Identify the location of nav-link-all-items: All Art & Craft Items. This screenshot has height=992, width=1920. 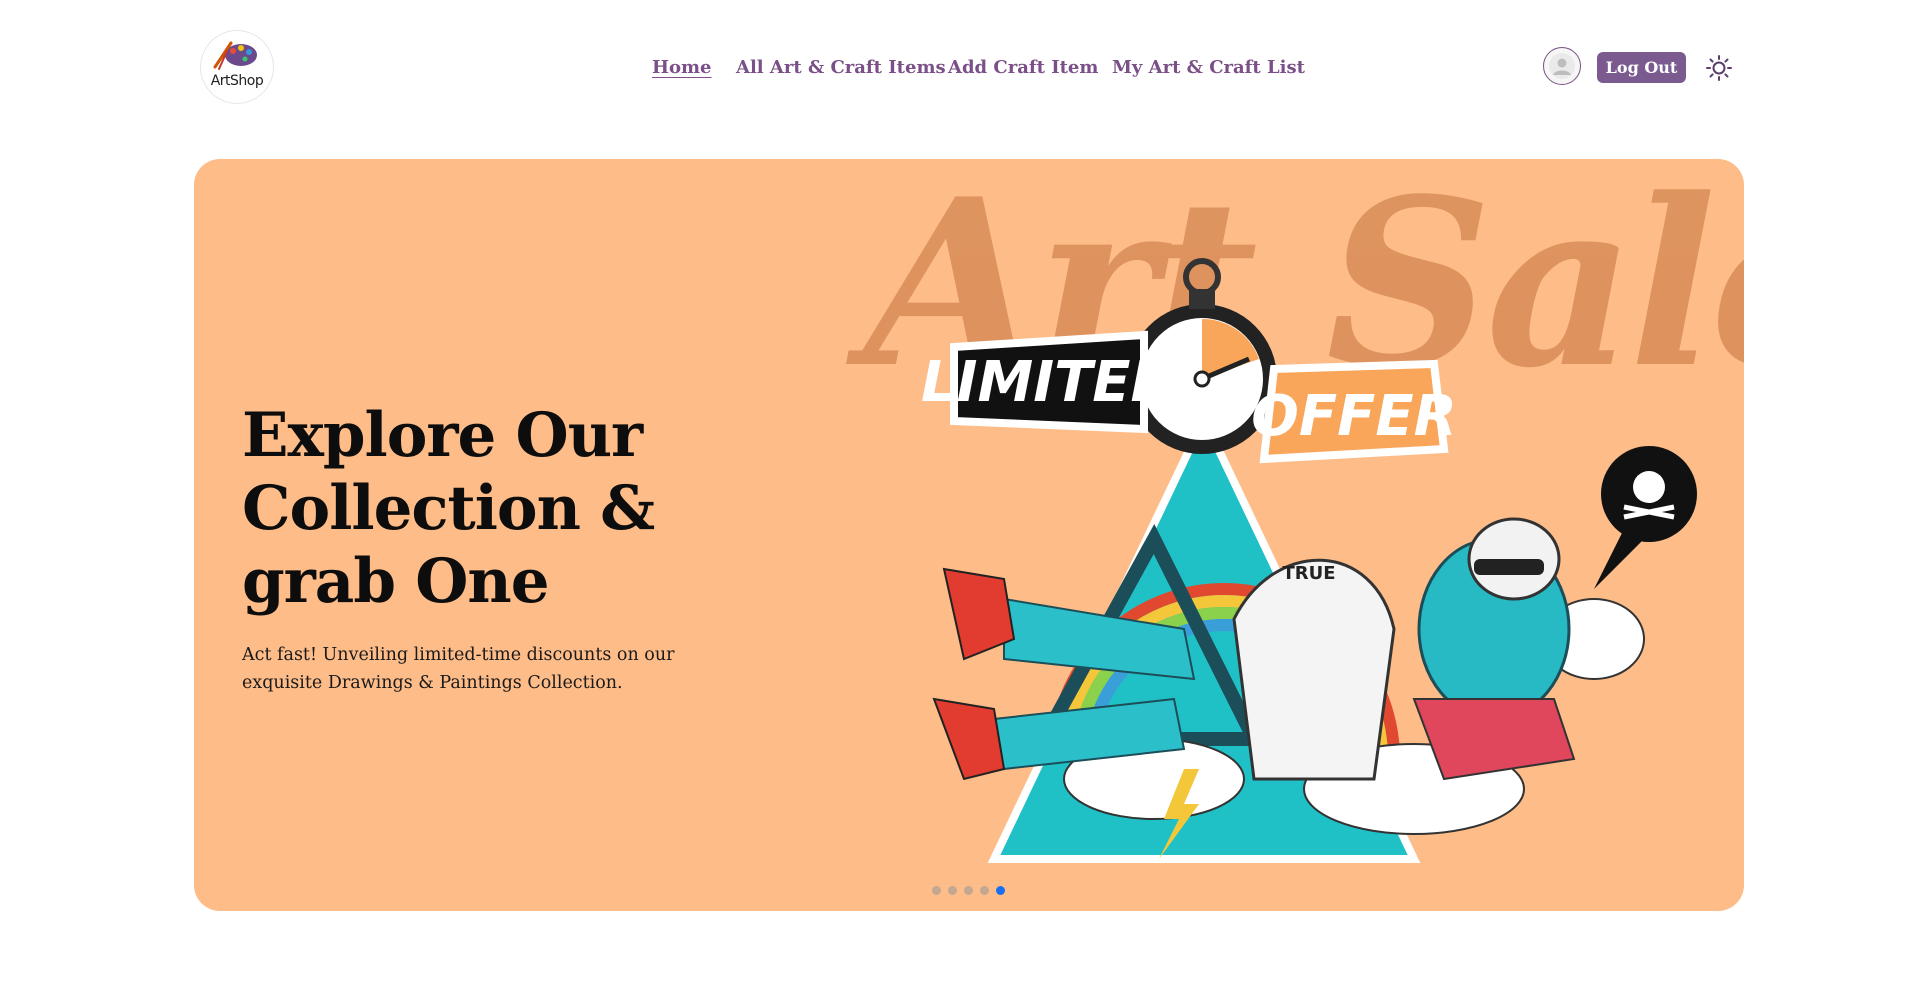
(841, 68).